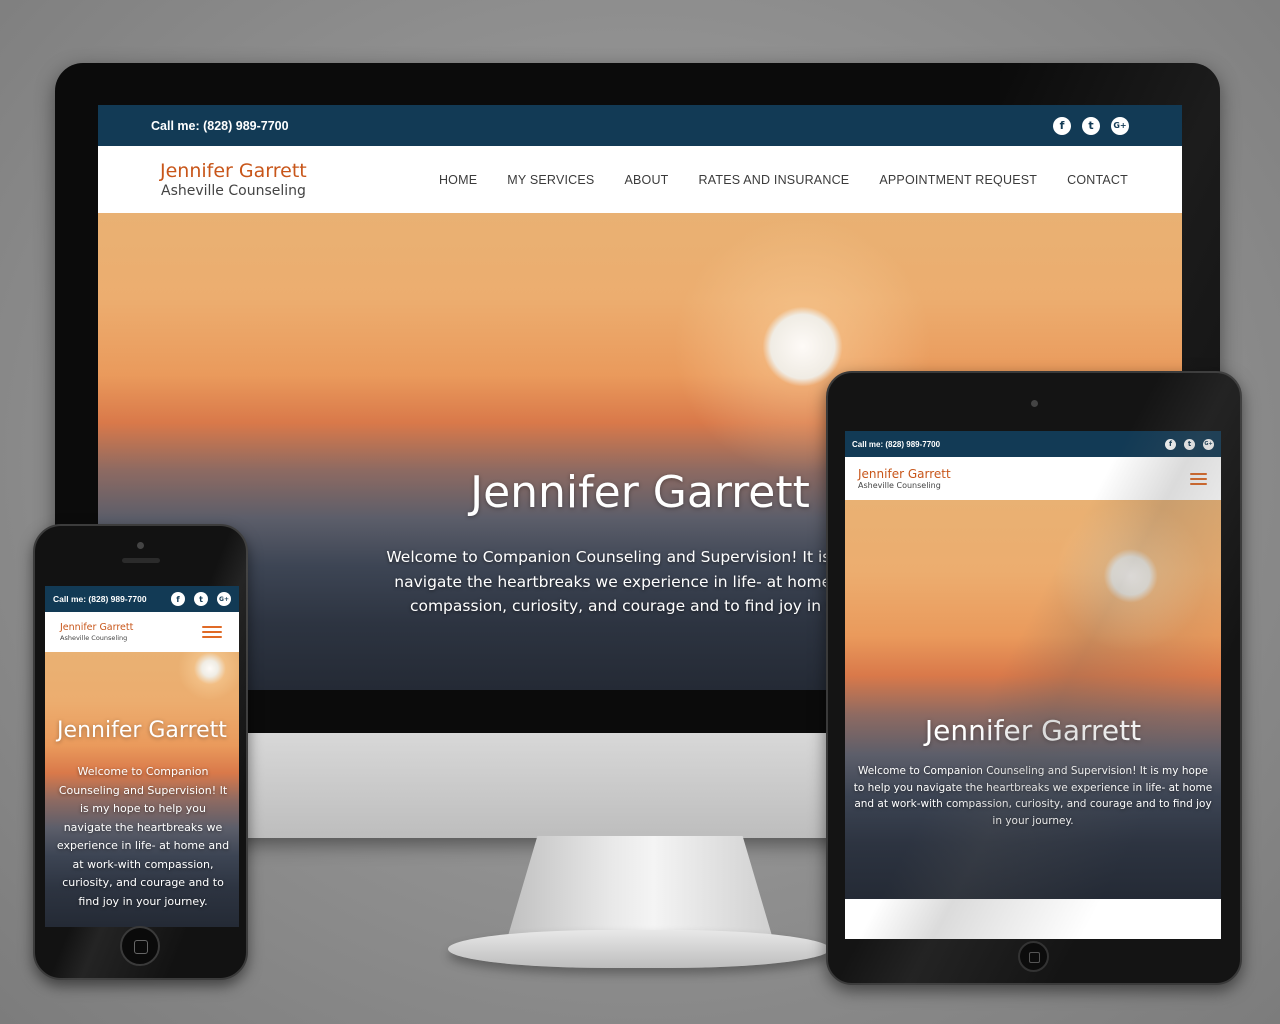 Image resolution: width=1280 pixels, height=1024 pixels. What do you see at coordinates (141, 560) in the screenshot?
I see `phone-speaker` at bounding box center [141, 560].